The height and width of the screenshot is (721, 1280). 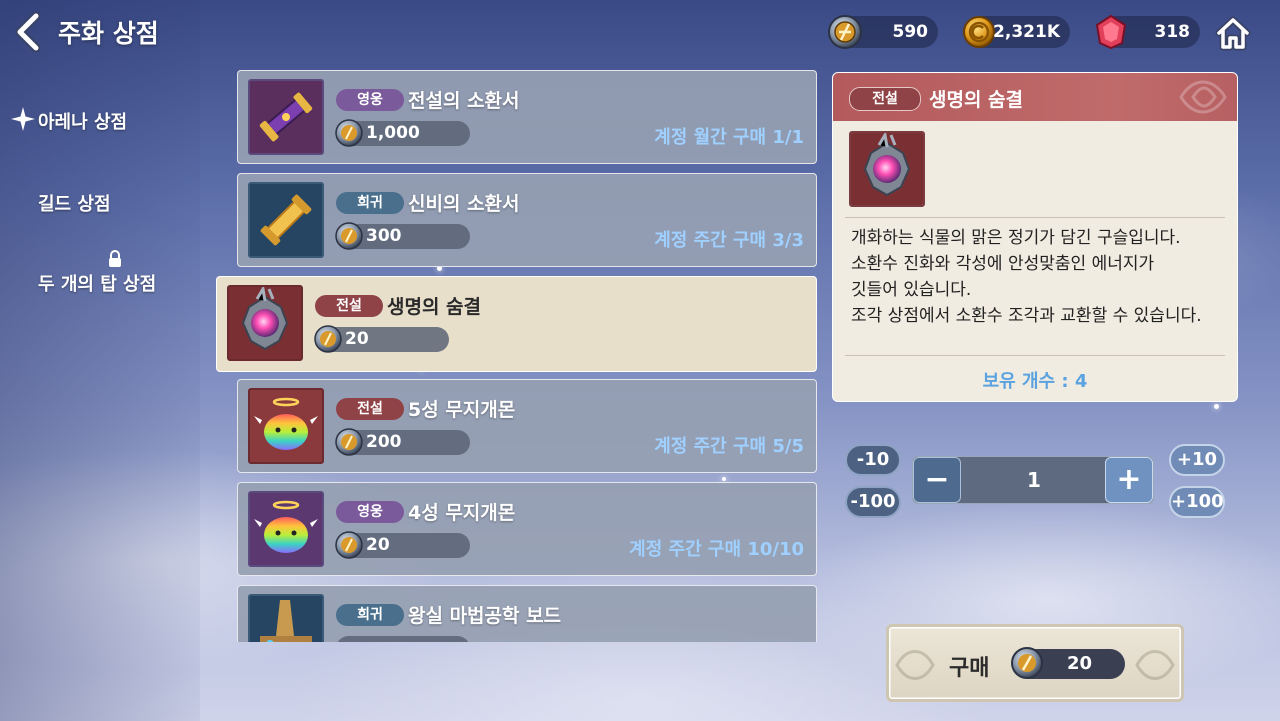 I want to click on item-price, so click(x=403, y=639).